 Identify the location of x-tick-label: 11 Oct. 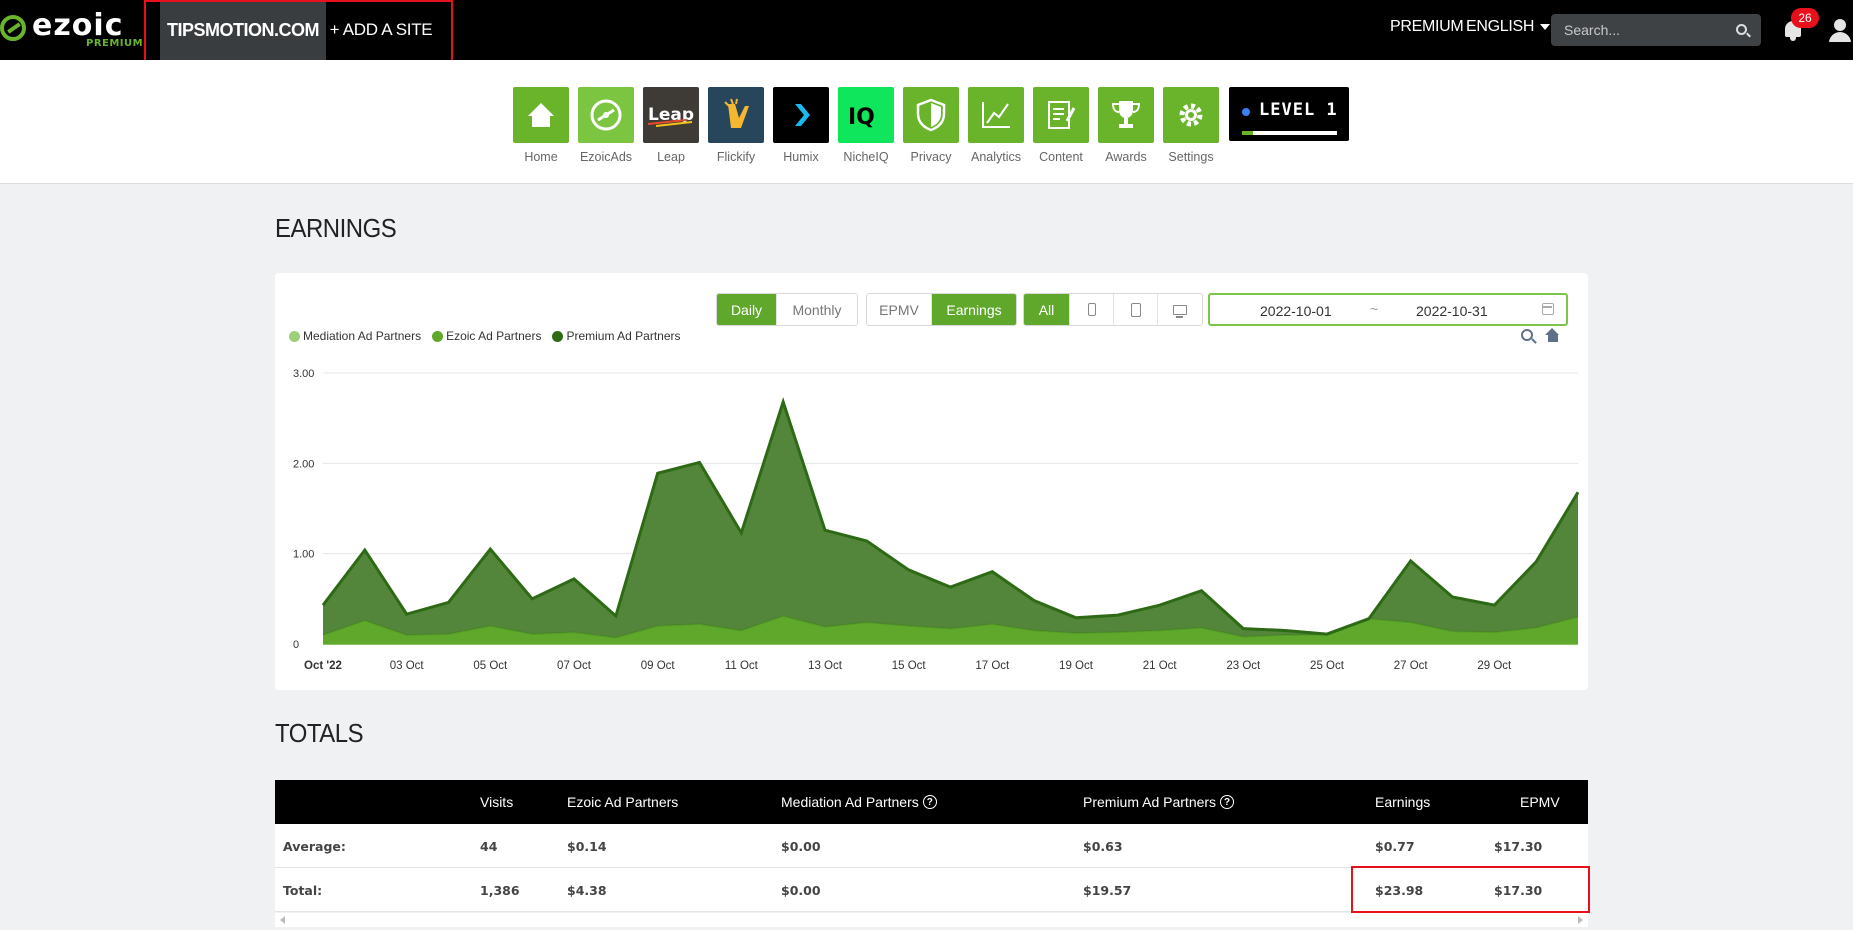
(742, 666).